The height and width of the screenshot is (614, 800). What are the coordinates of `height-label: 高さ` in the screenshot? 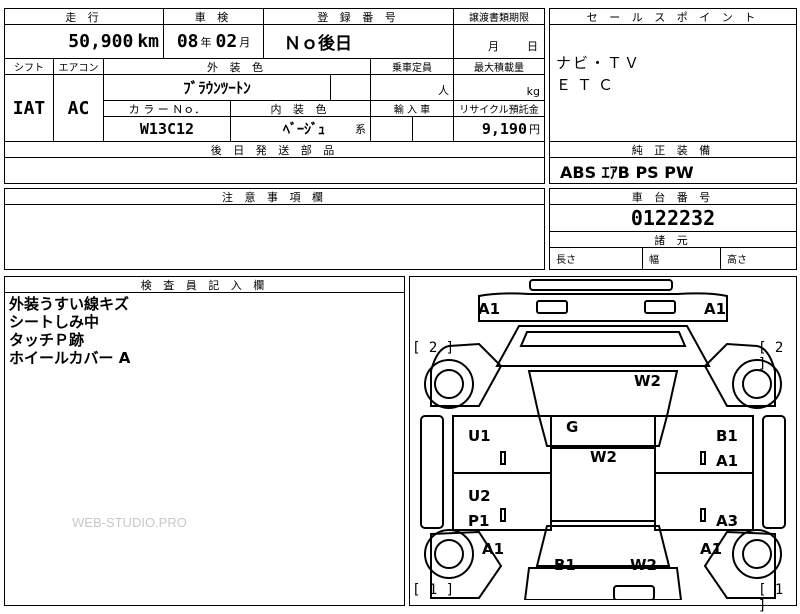 It's located at (737, 260).